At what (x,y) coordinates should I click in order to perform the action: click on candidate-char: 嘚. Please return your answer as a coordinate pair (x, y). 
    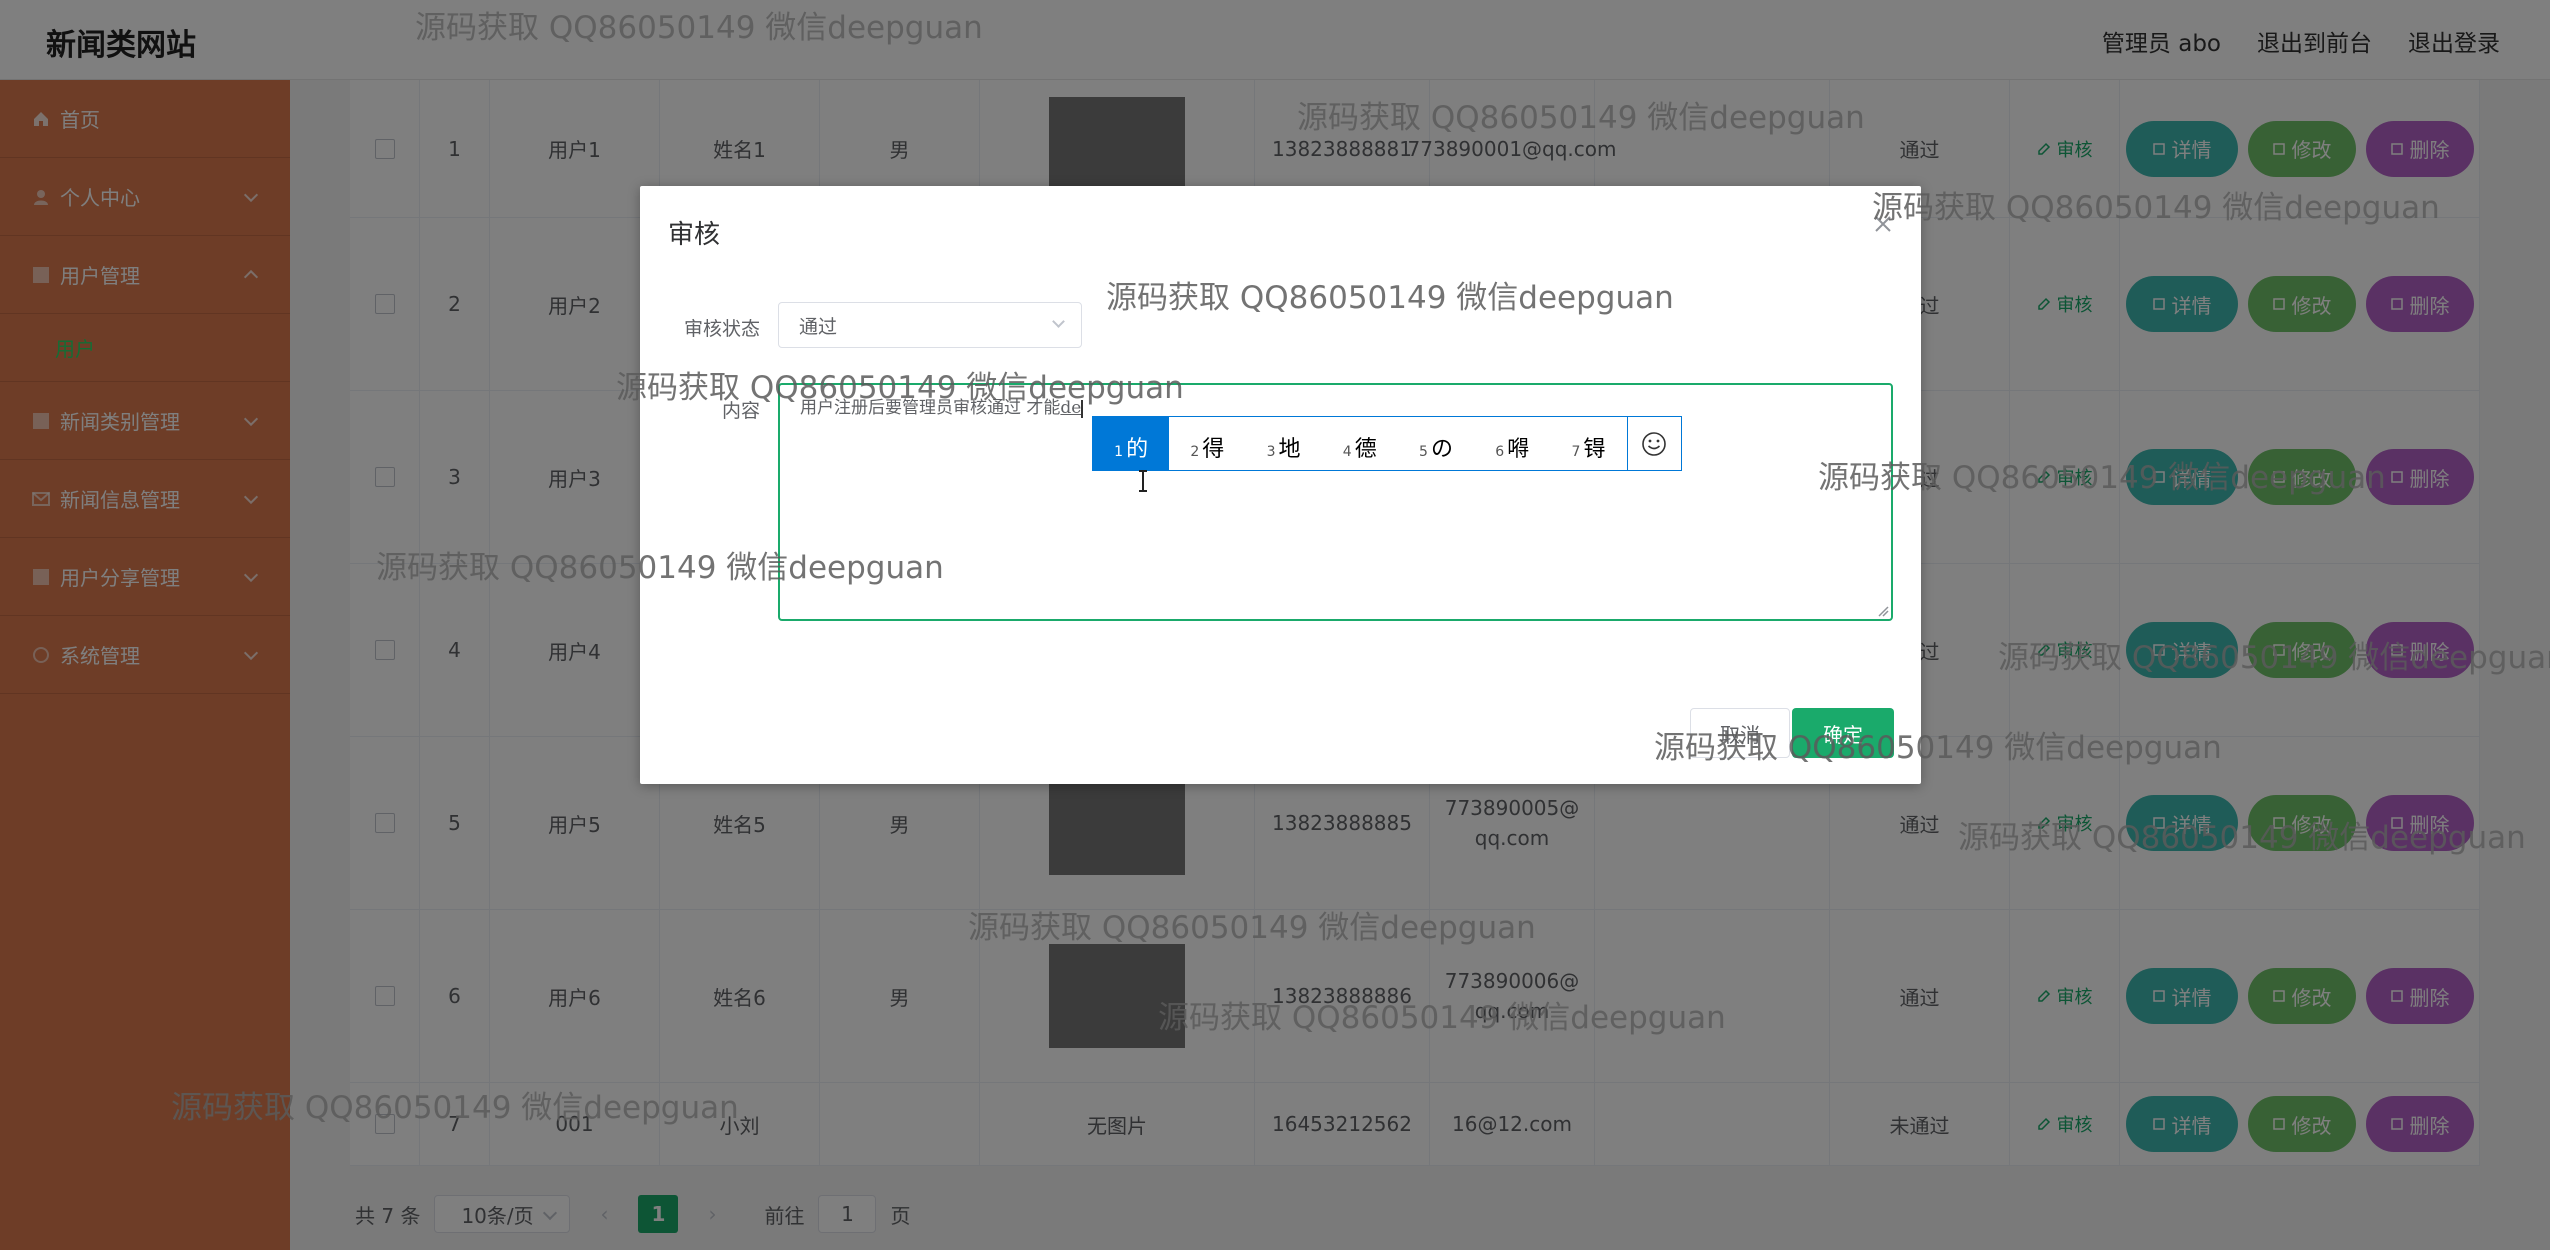
    Looking at the image, I should click on (1518, 449).